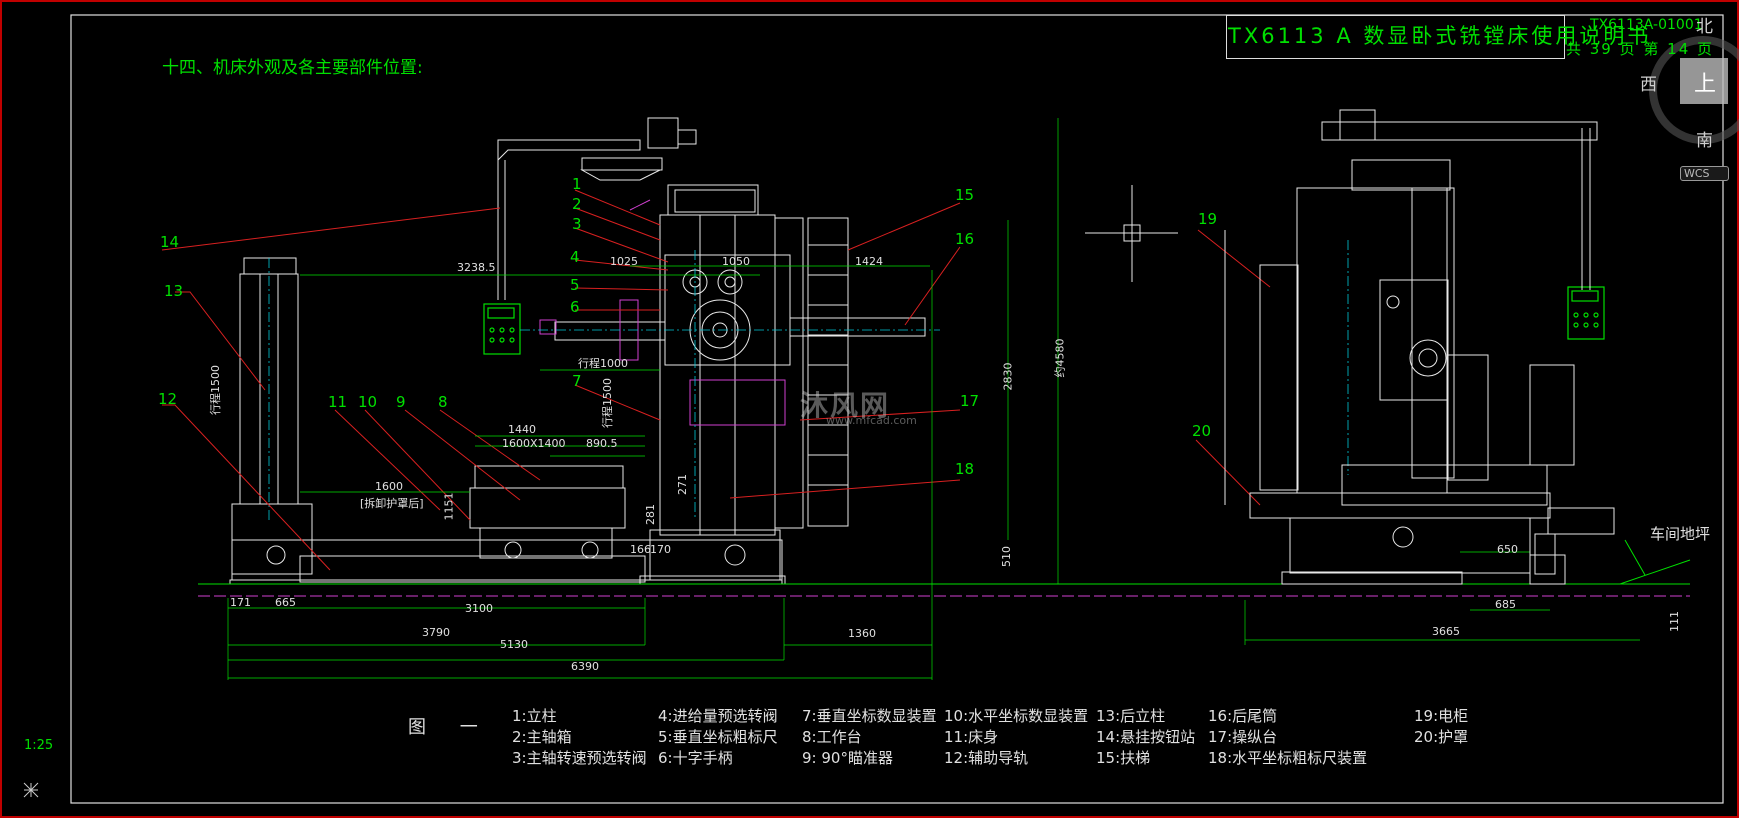  Describe the element at coordinates (479, 608) in the screenshot. I see `dim-3100: 3100` at that location.